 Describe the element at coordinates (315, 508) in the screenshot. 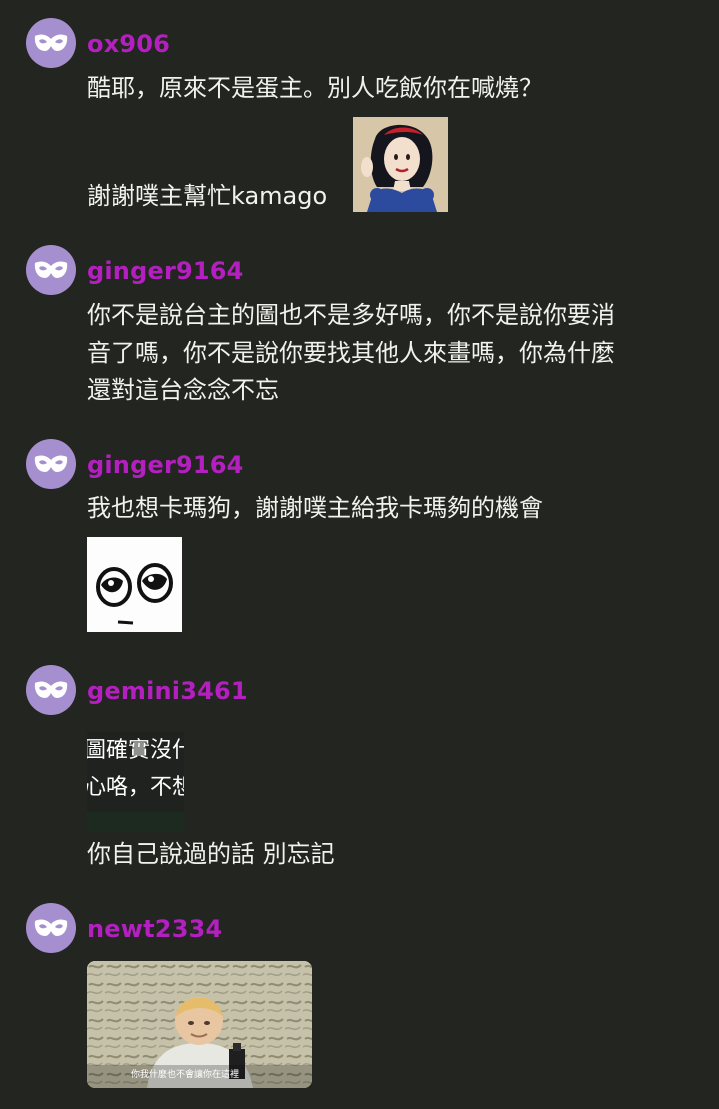

I see `comment-text: 我也想卡瑪狗，謝謝噗主給我卡瑪夠的機會` at that location.